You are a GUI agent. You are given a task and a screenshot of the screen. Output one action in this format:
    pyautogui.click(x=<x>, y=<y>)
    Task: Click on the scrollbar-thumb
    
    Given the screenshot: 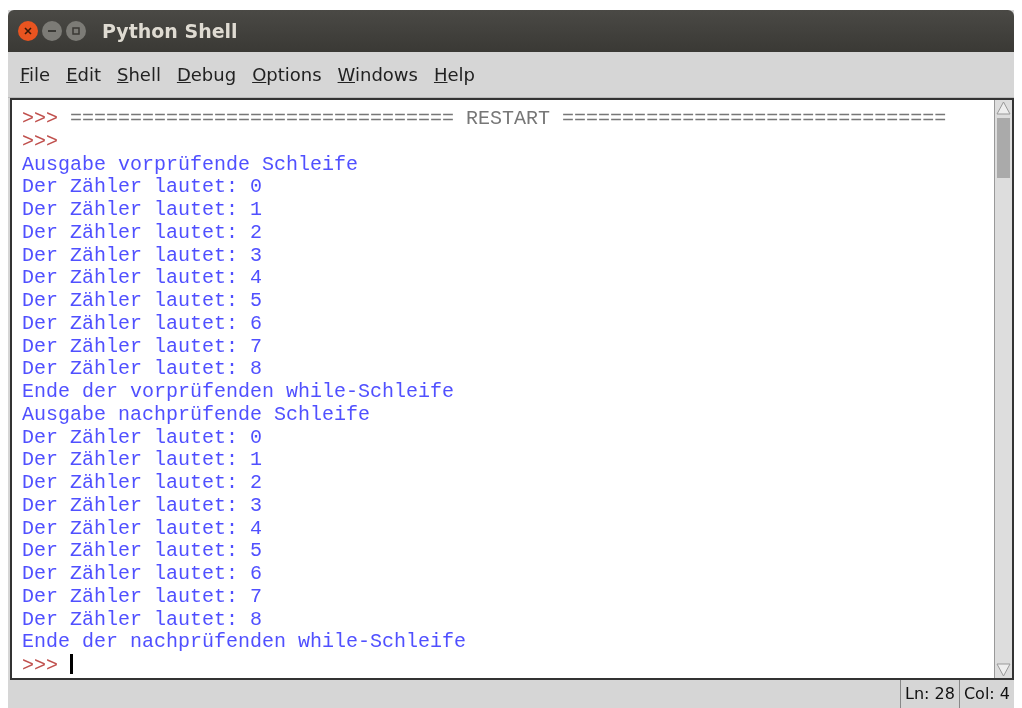 What is the action you would take?
    pyautogui.click(x=1003, y=148)
    